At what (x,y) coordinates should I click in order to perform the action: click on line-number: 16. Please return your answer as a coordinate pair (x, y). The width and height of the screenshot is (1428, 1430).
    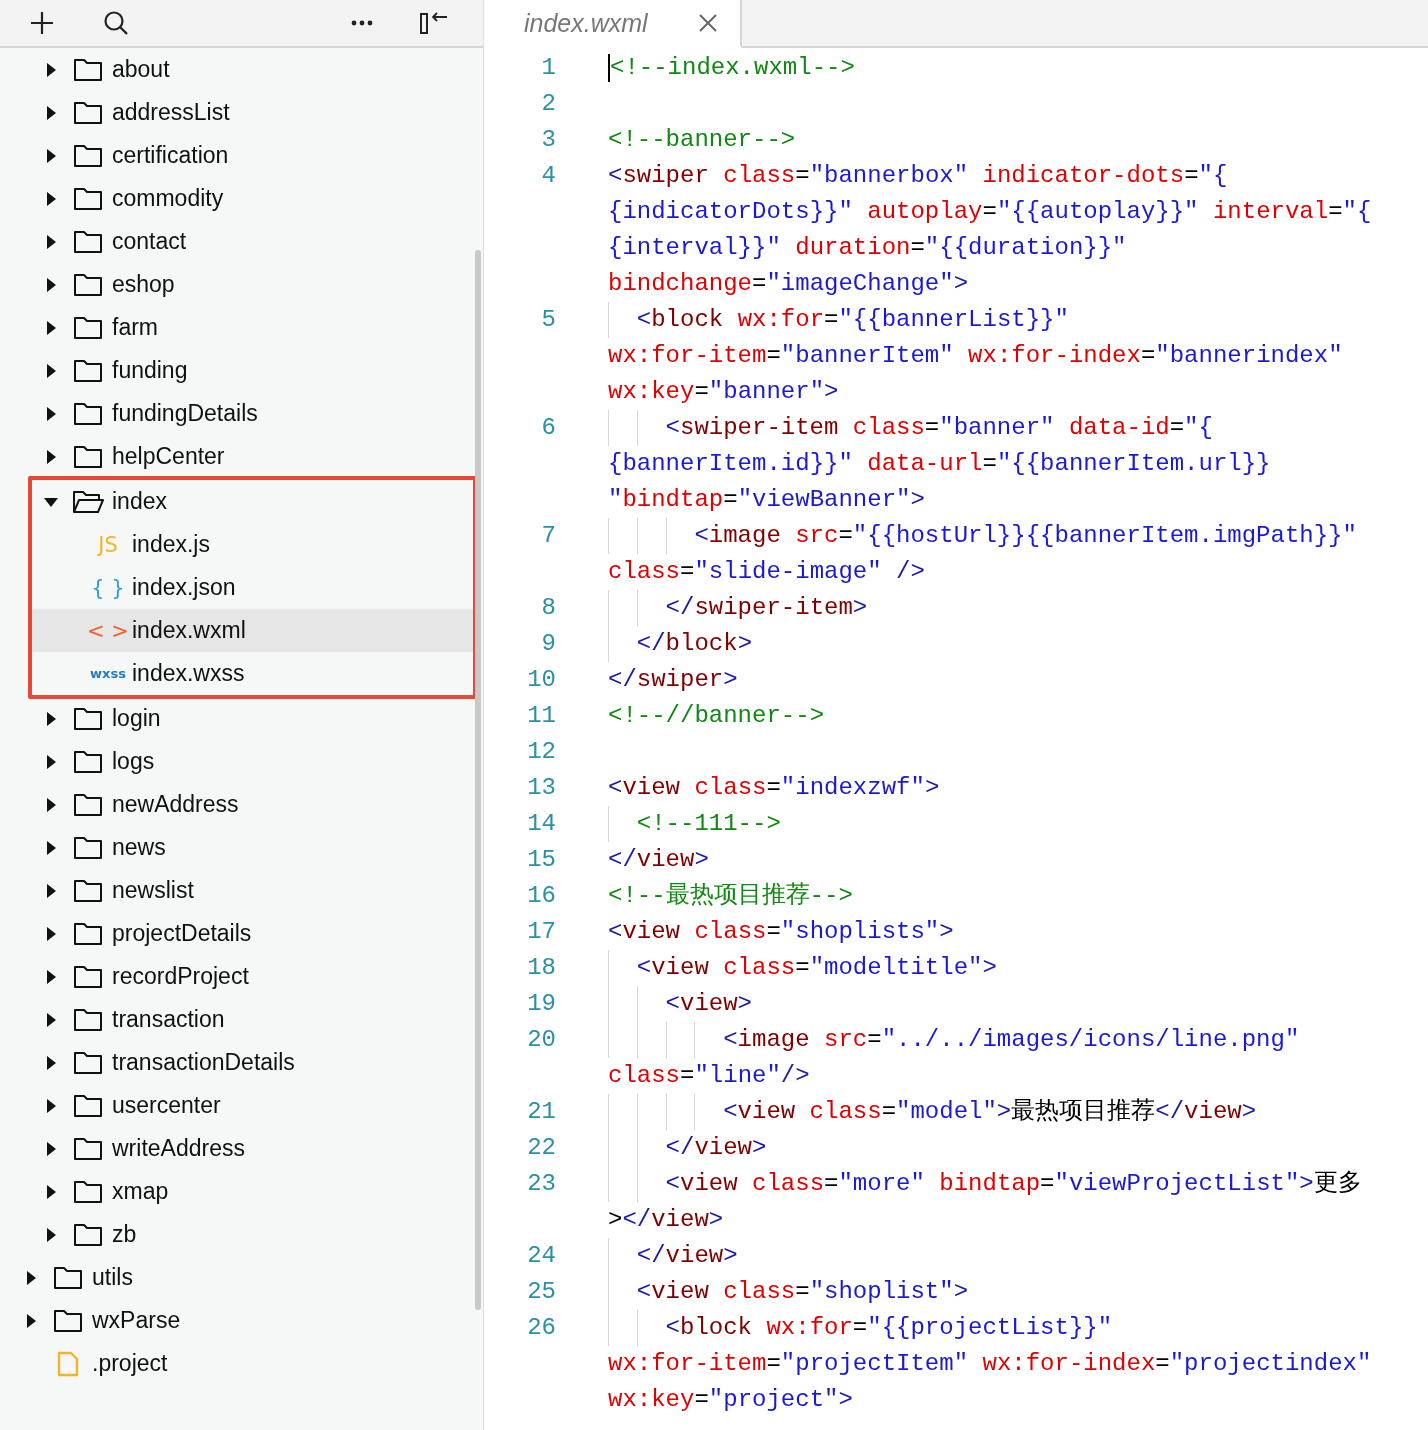
    Looking at the image, I should click on (541, 896).